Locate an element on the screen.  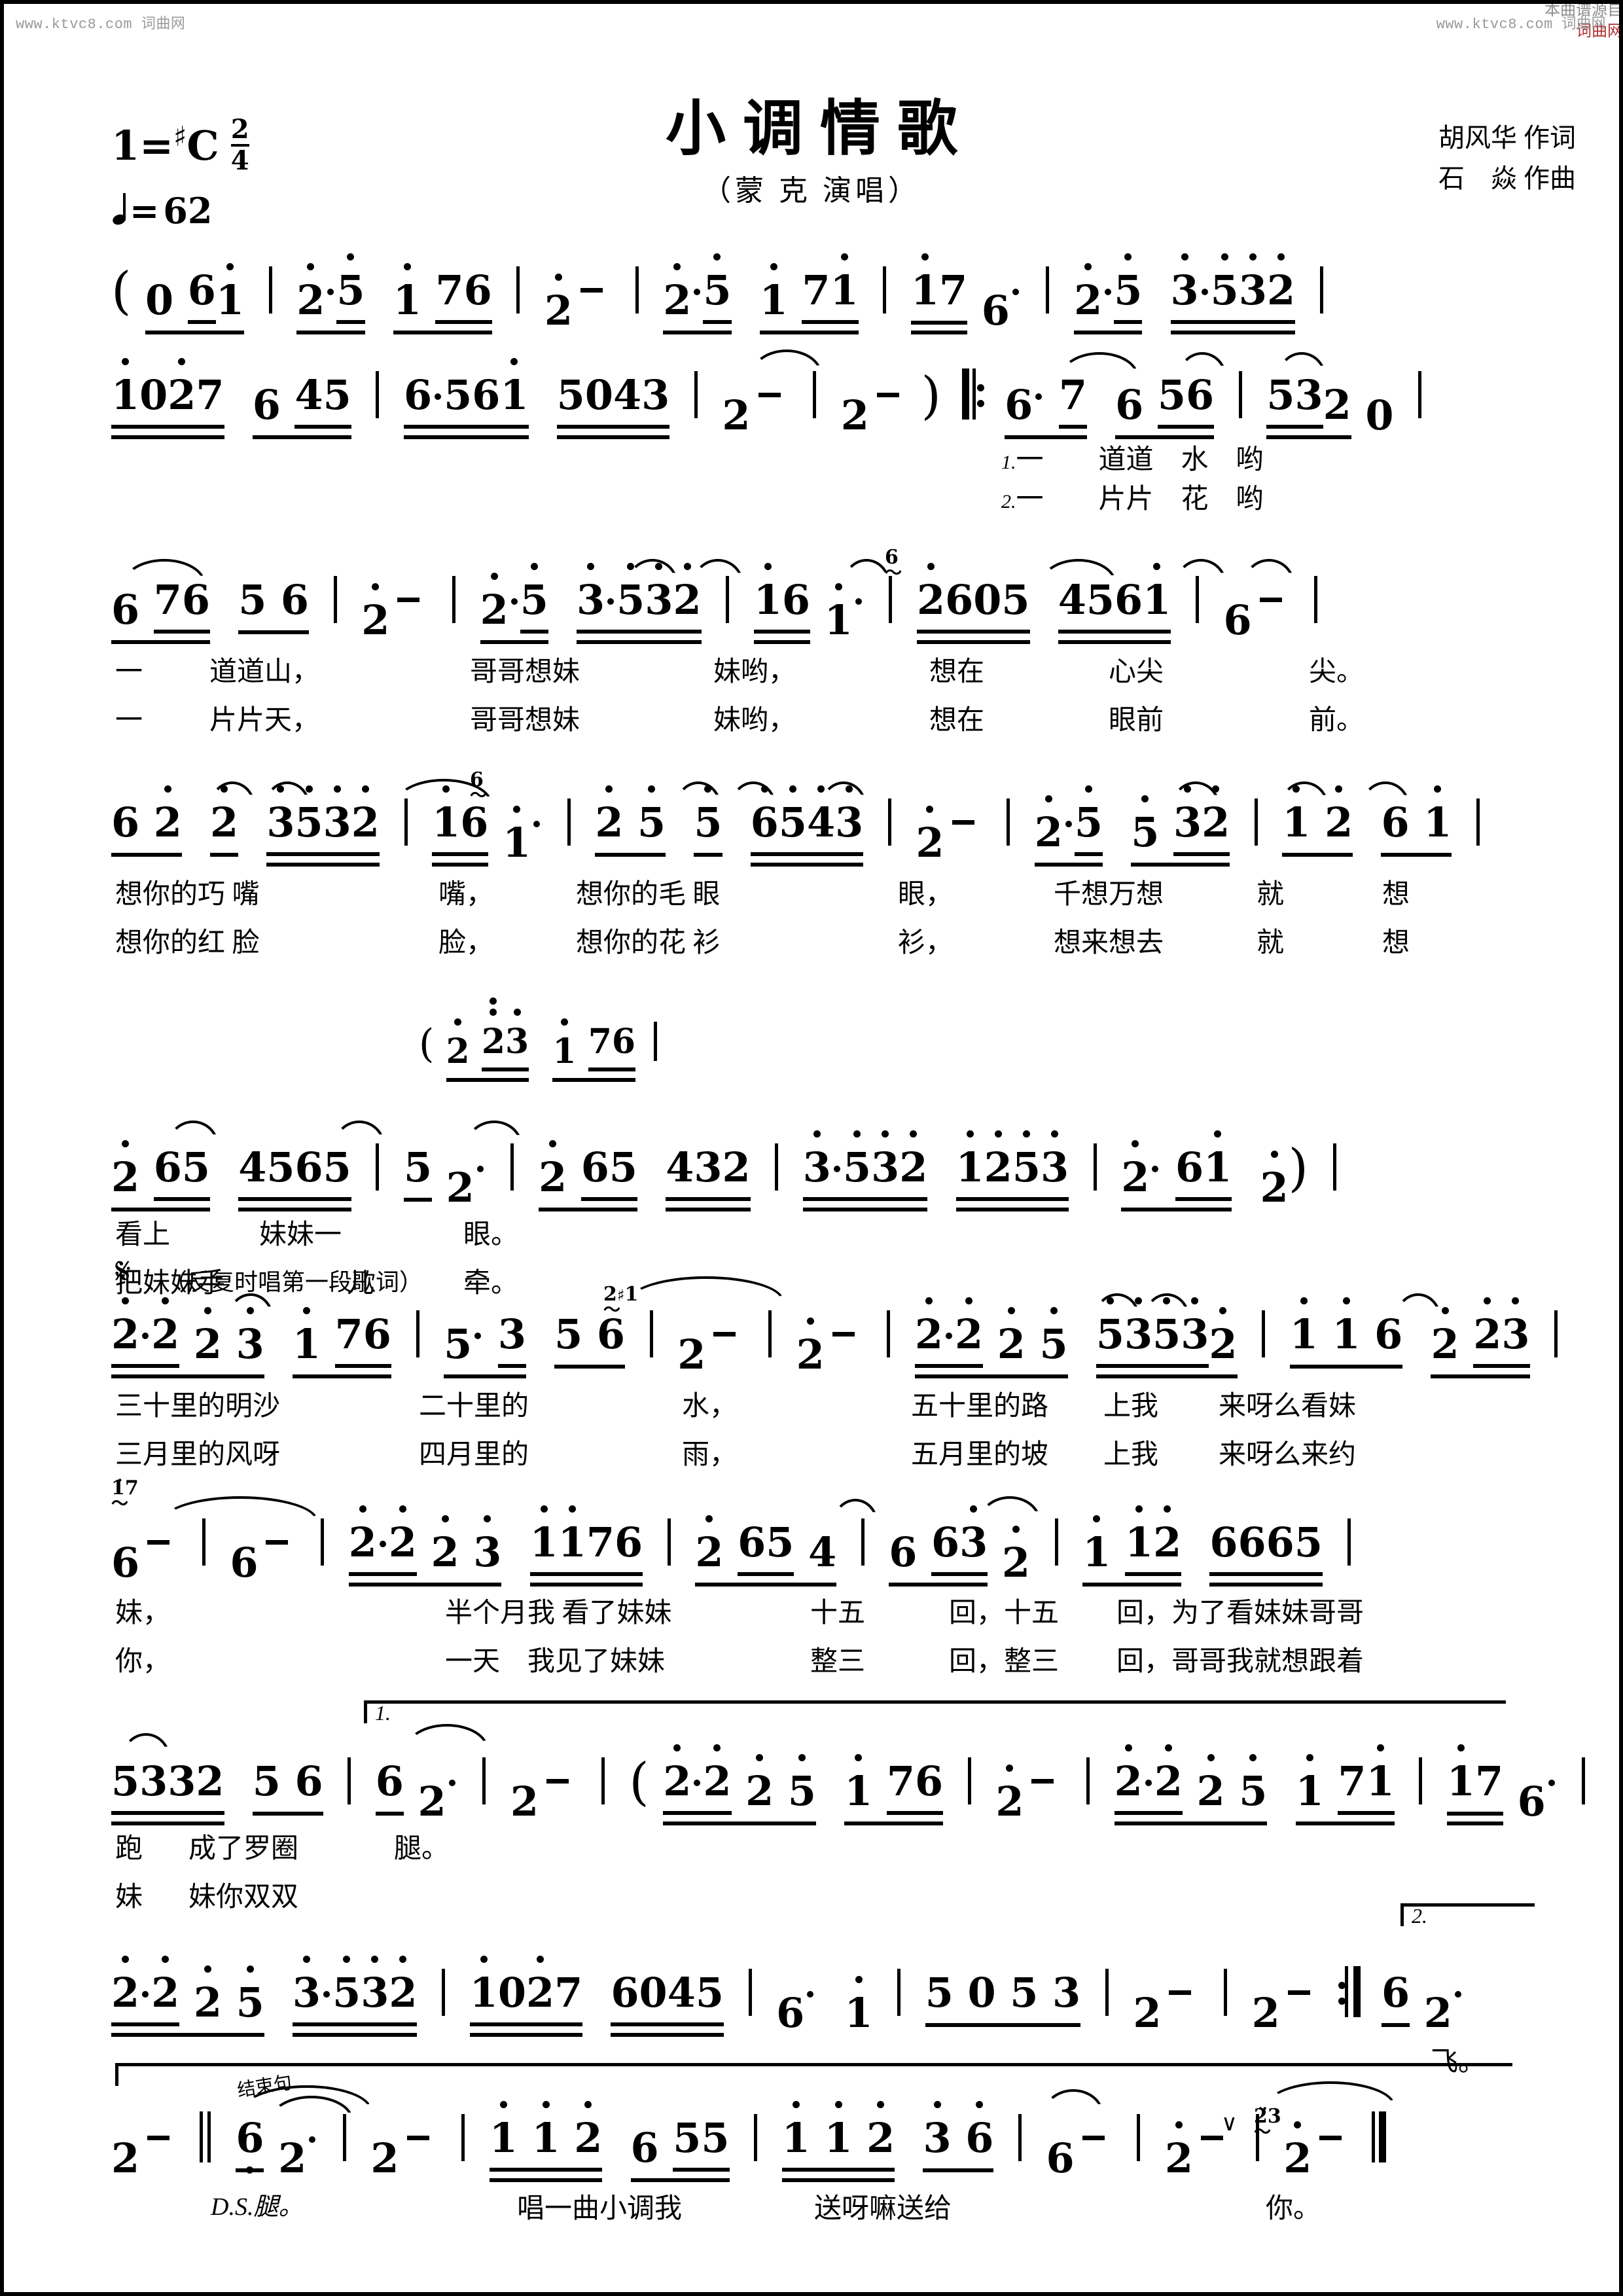
beam-group: 6045 is located at coordinates (668, 2003).